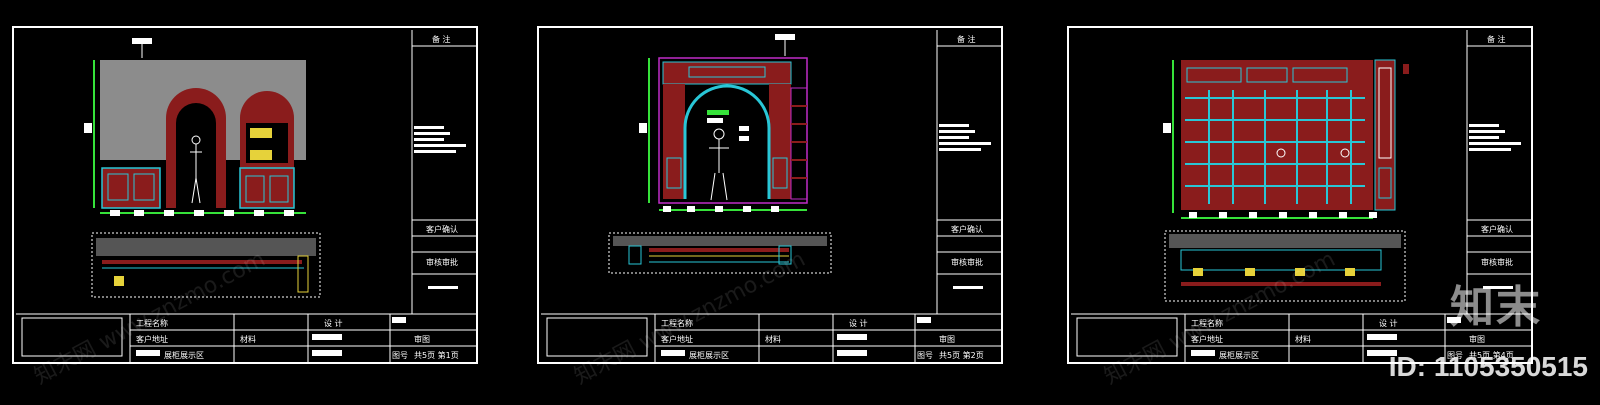 The image size is (1600, 405). I want to click on watermark-id: ID: 1105350515, so click(1488, 366).